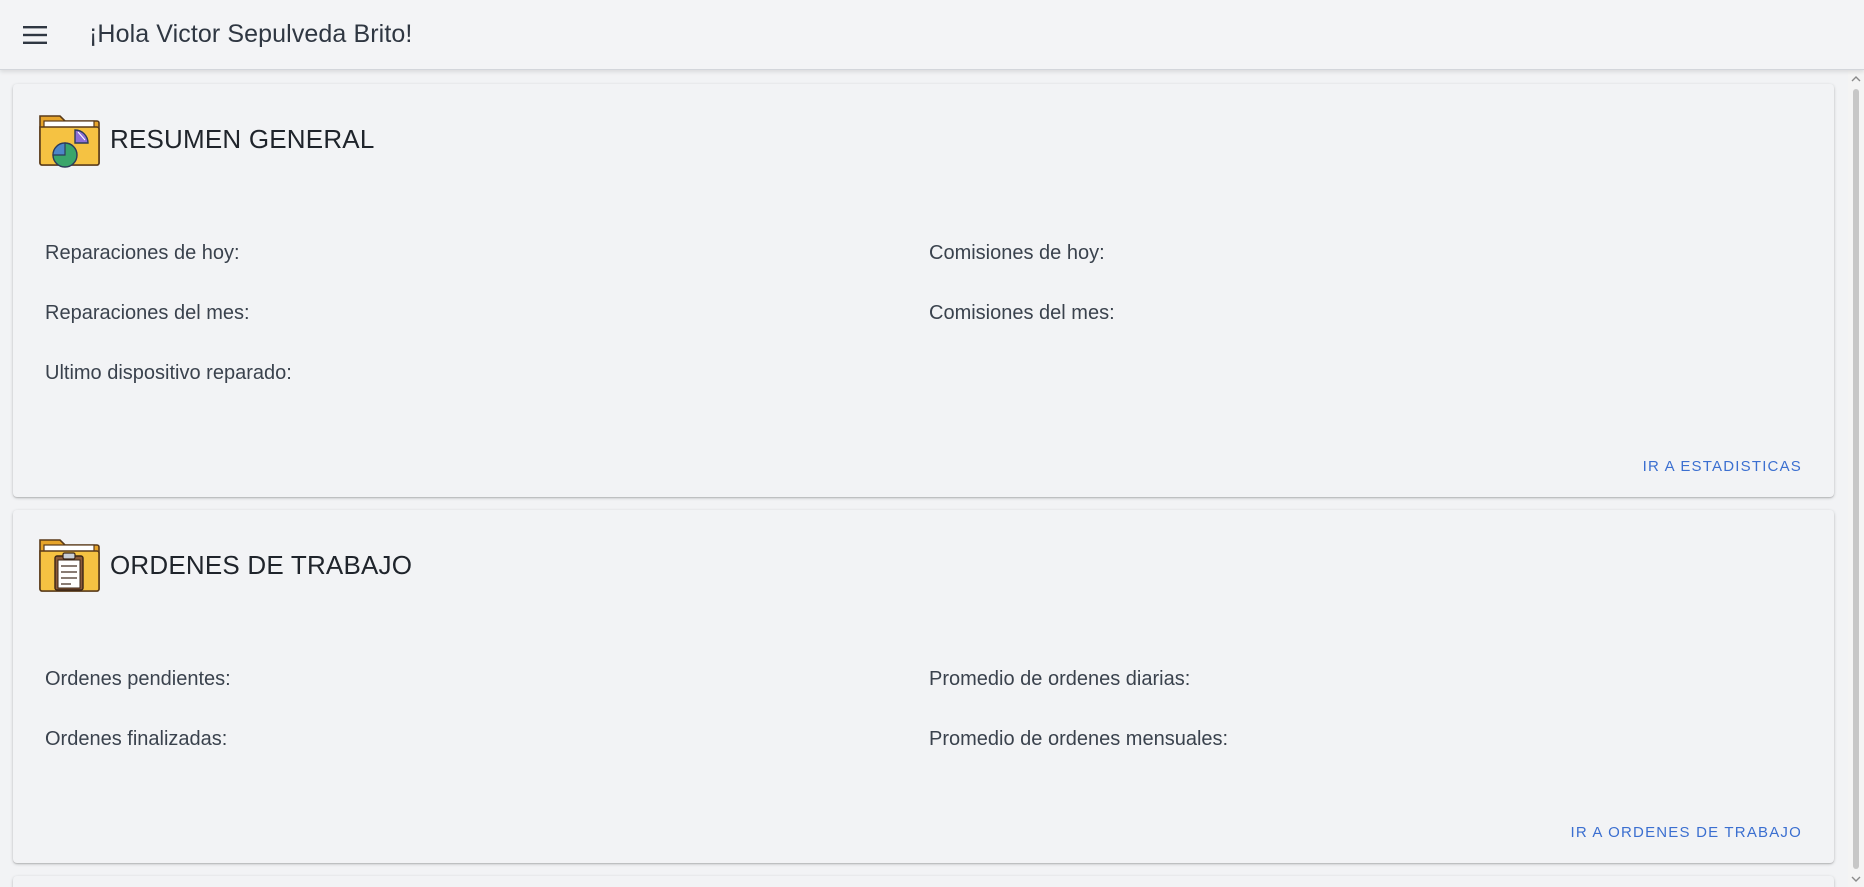  Describe the element at coordinates (168, 373) in the screenshot. I see `last-device-label: Ultimo dispositivo reparado:` at that location.